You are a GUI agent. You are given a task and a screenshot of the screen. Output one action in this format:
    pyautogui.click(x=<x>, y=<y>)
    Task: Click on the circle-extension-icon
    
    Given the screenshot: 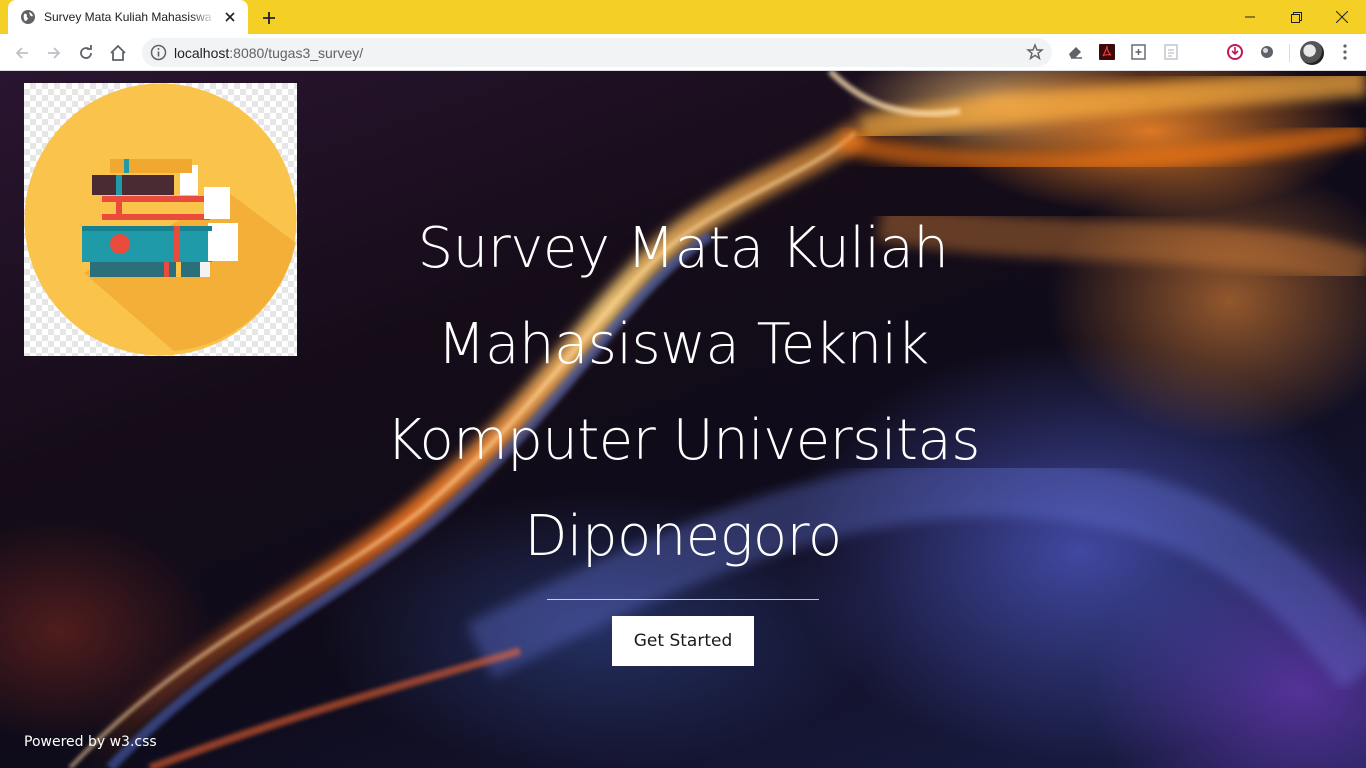 What is the action you would take?
    pyautogui.click(x=1267, y=52)
    